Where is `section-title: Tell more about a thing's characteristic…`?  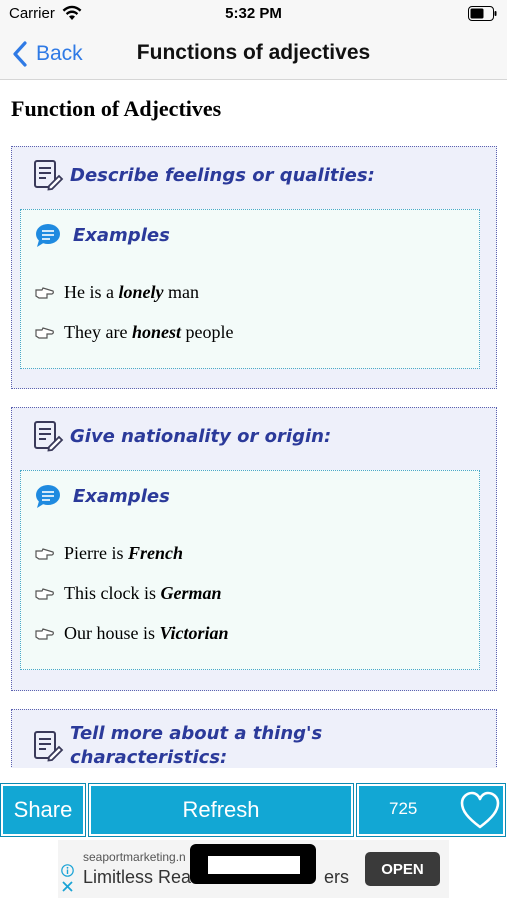
section-title: Tell more about a thing's characteristic… is located at coordinates (196, 745).